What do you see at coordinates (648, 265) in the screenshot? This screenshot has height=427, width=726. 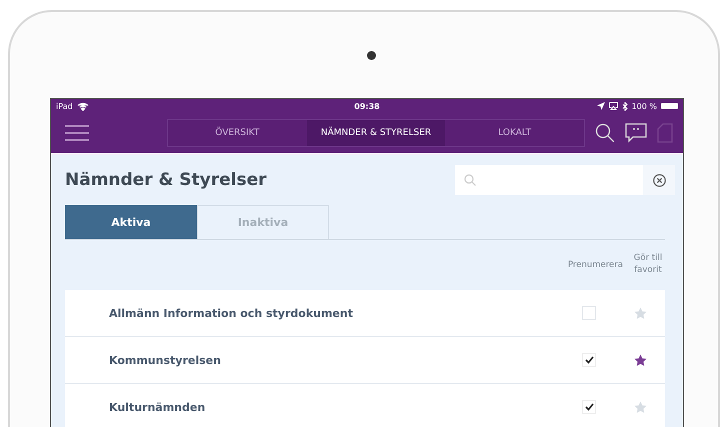 I see `column-header: Gör till favorit` at bounding box center [648, 265].